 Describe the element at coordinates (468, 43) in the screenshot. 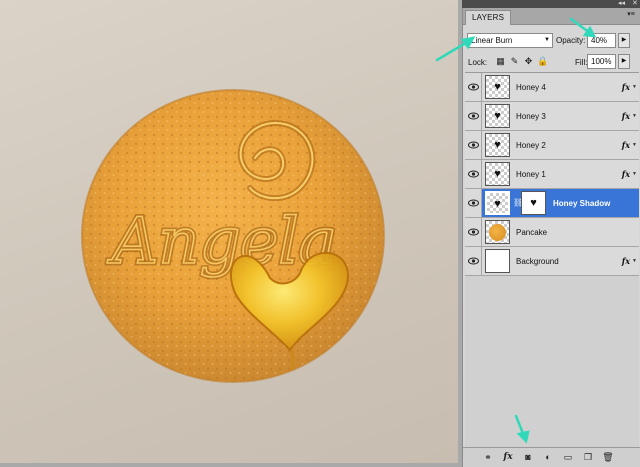

I see `annotation-arrowhead-blend` at that location.